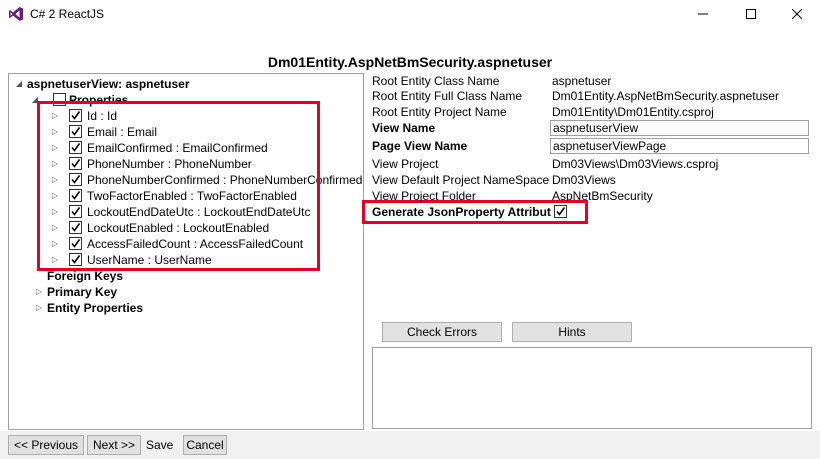  I want to click on view-project-label: View Project, so click(405, 164).